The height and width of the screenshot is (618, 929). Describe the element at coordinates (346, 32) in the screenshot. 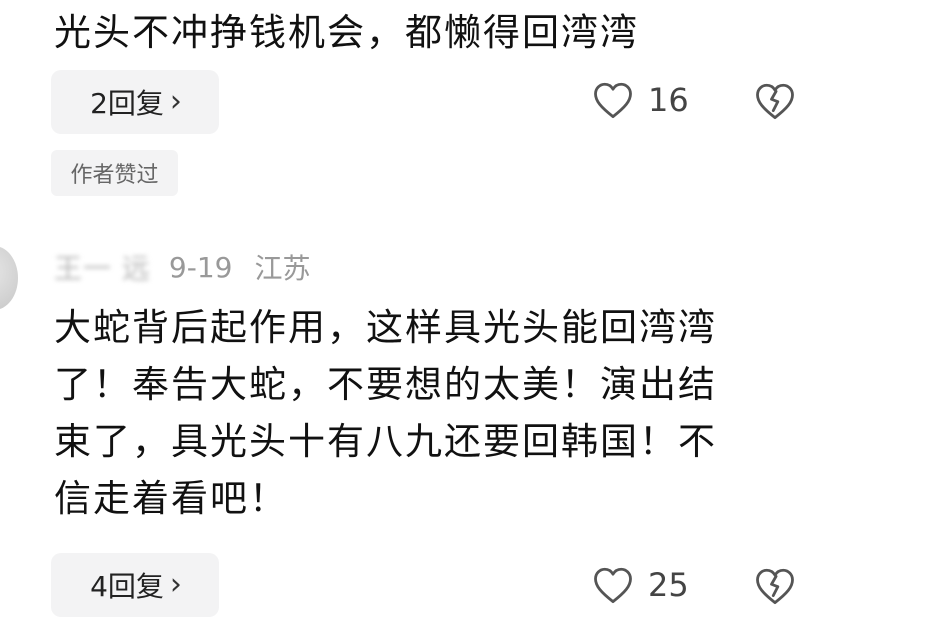

I see `comment-text: 光头不冲挣钱机会，都懒得回湾湾` at that location.